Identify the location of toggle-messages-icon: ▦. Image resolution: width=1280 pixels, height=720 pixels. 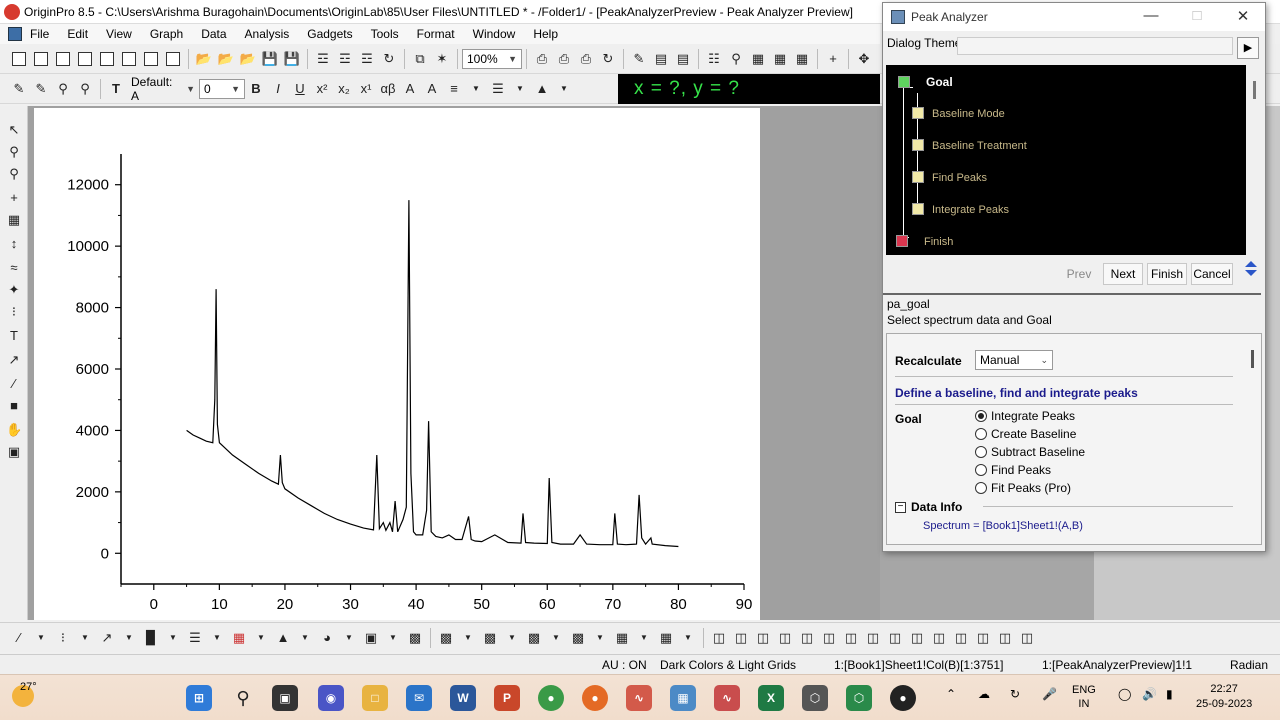
(780, 59).